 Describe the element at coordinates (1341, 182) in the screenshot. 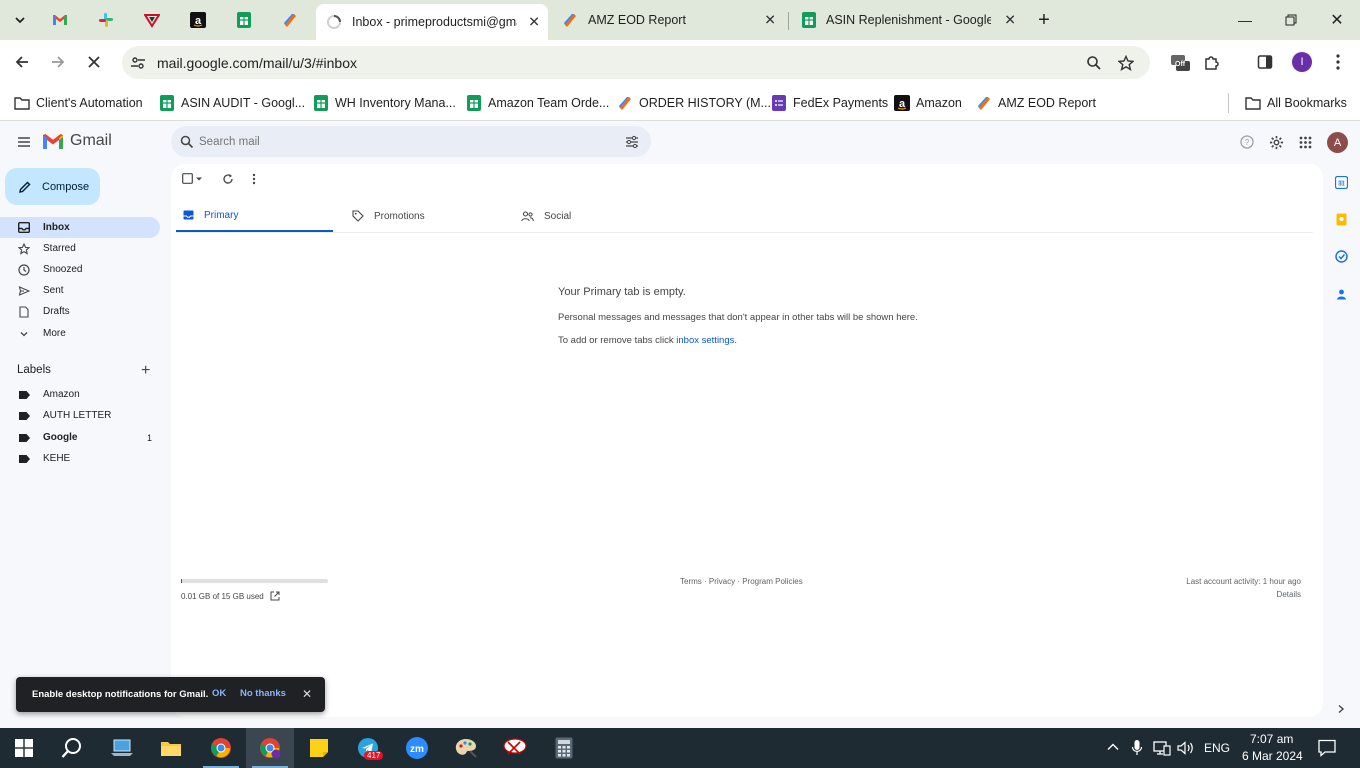

I see `calendar-side-button: 31` at that location.